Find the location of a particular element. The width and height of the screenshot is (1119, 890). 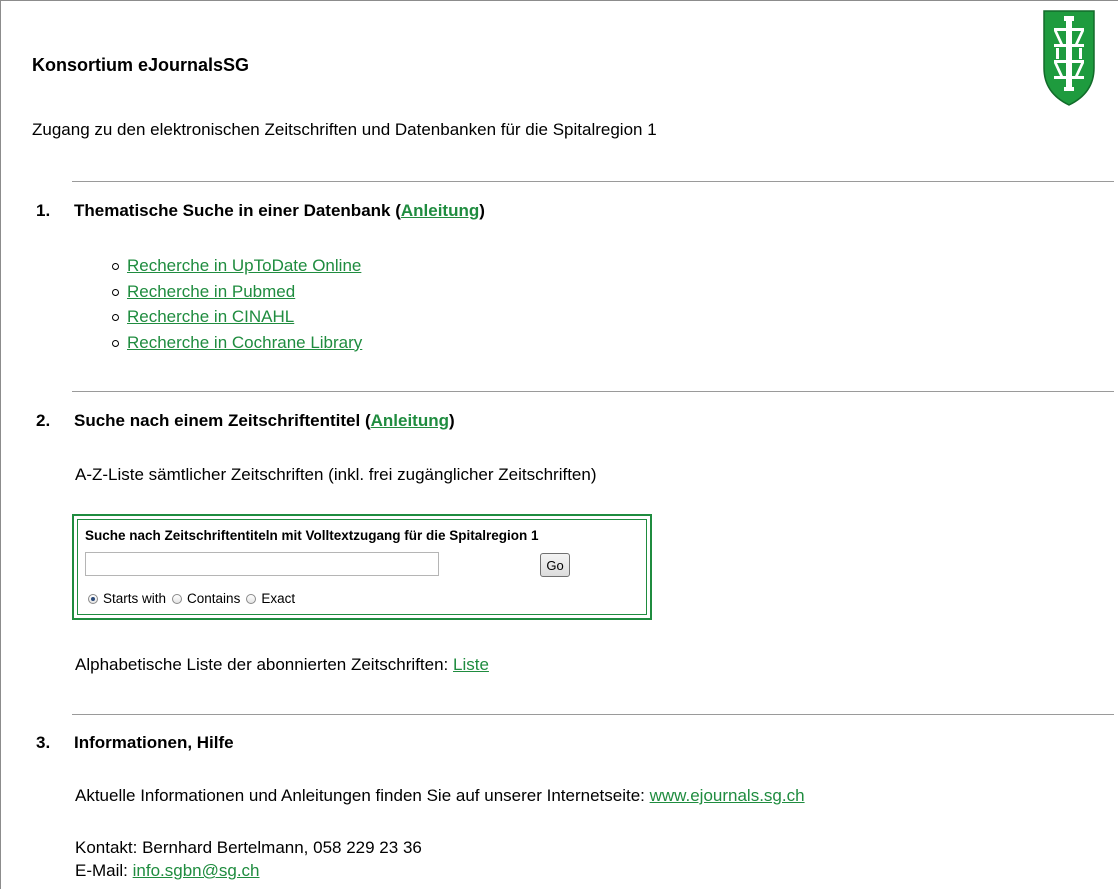

anleitung-link-1: Anleitung is located at coordinates (440, 210).